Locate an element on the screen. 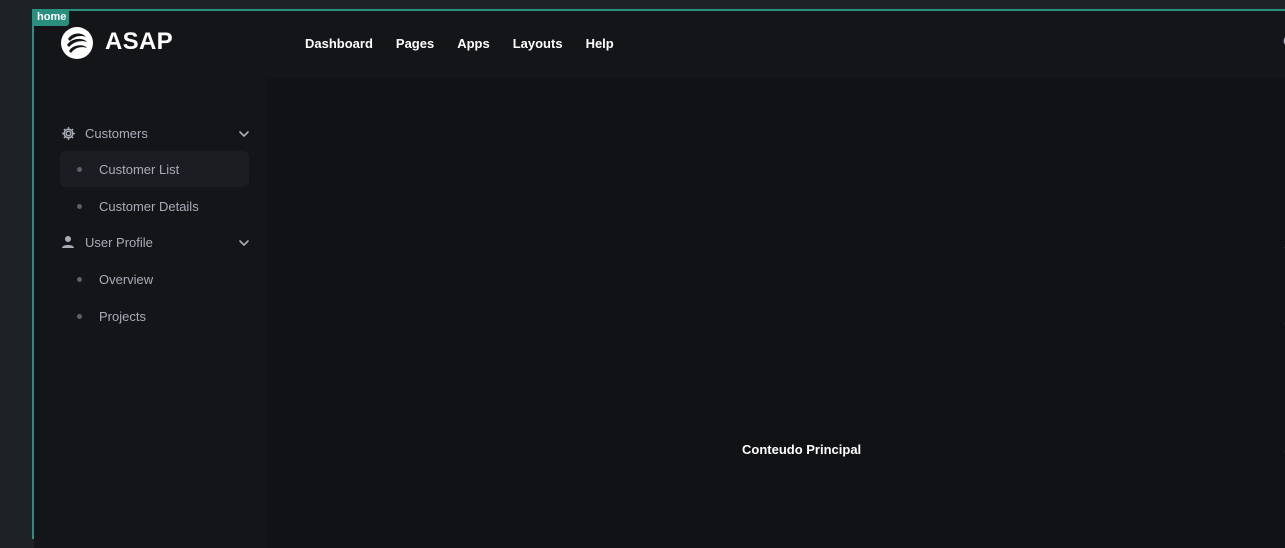 The width and height of the screenshot is (1285, 548). gear-icon is located at coordinates (68, 133).